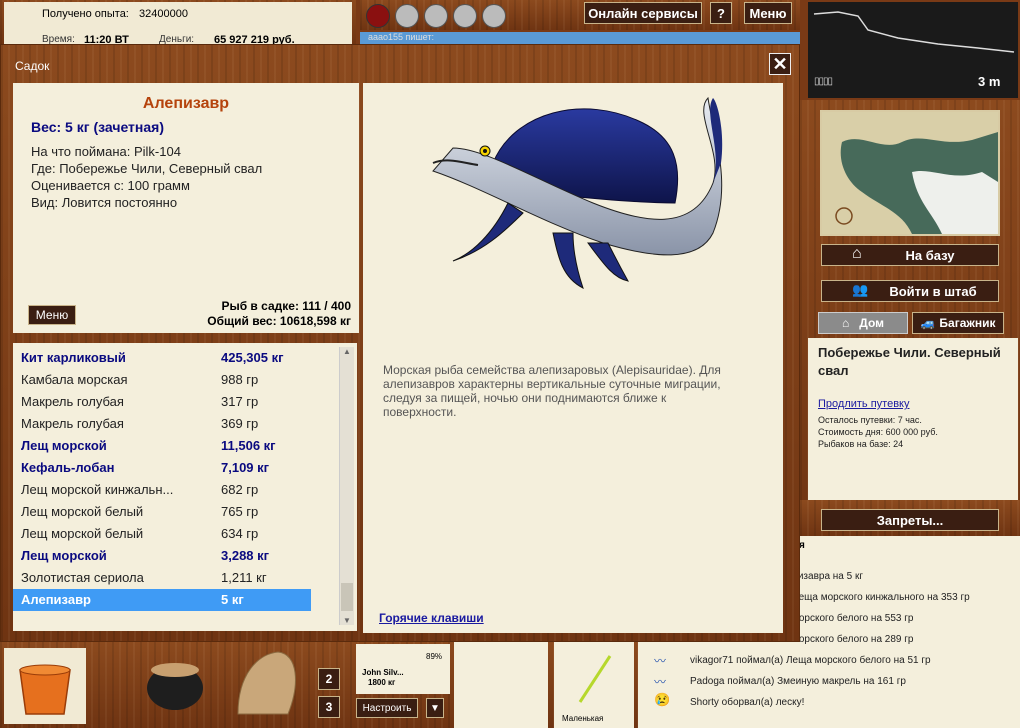 This screenshot has height=728, width=1020. I want to click on rod-weight: 1800 кг, so click(382, 682).